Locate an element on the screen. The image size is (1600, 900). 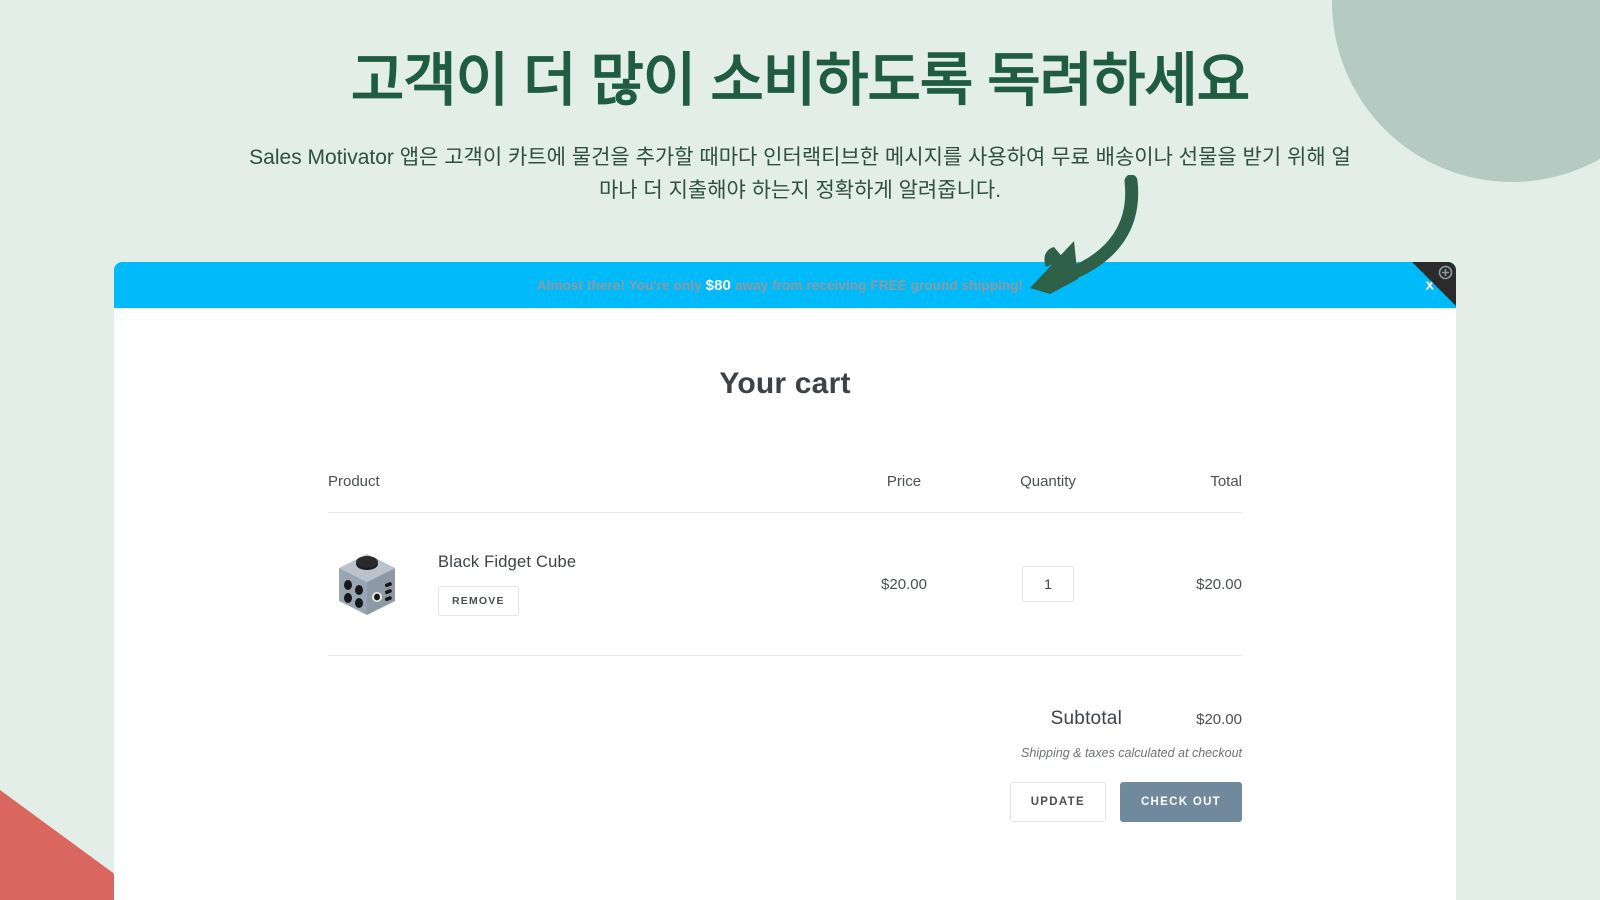
update-button: UPDATE is located at coordinates (1057, 802).